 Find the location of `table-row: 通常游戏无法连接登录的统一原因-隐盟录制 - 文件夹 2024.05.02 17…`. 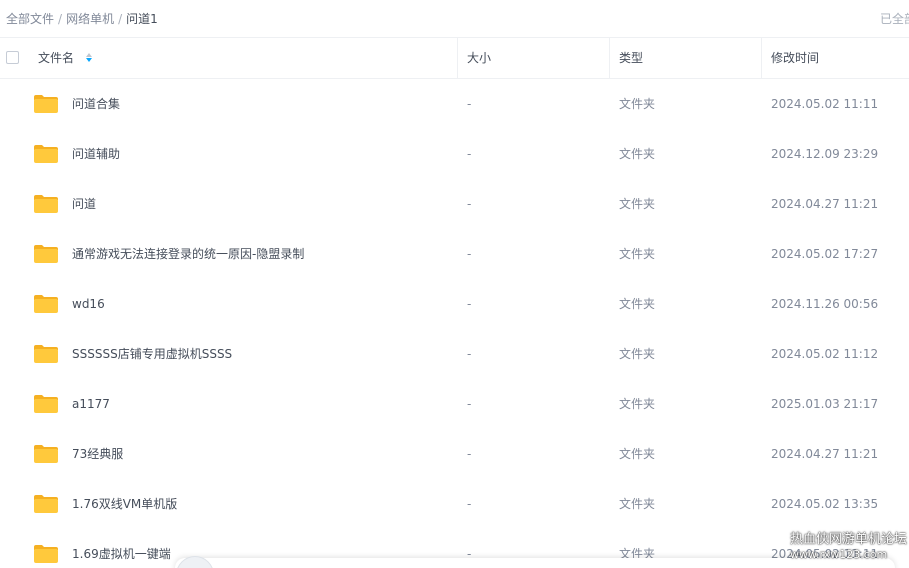

table-row: 通常游戏无法连接登录的统一原因-隐盟录制 - 文件夹 2024.05.02 17… is located at coordinates (454, 254).